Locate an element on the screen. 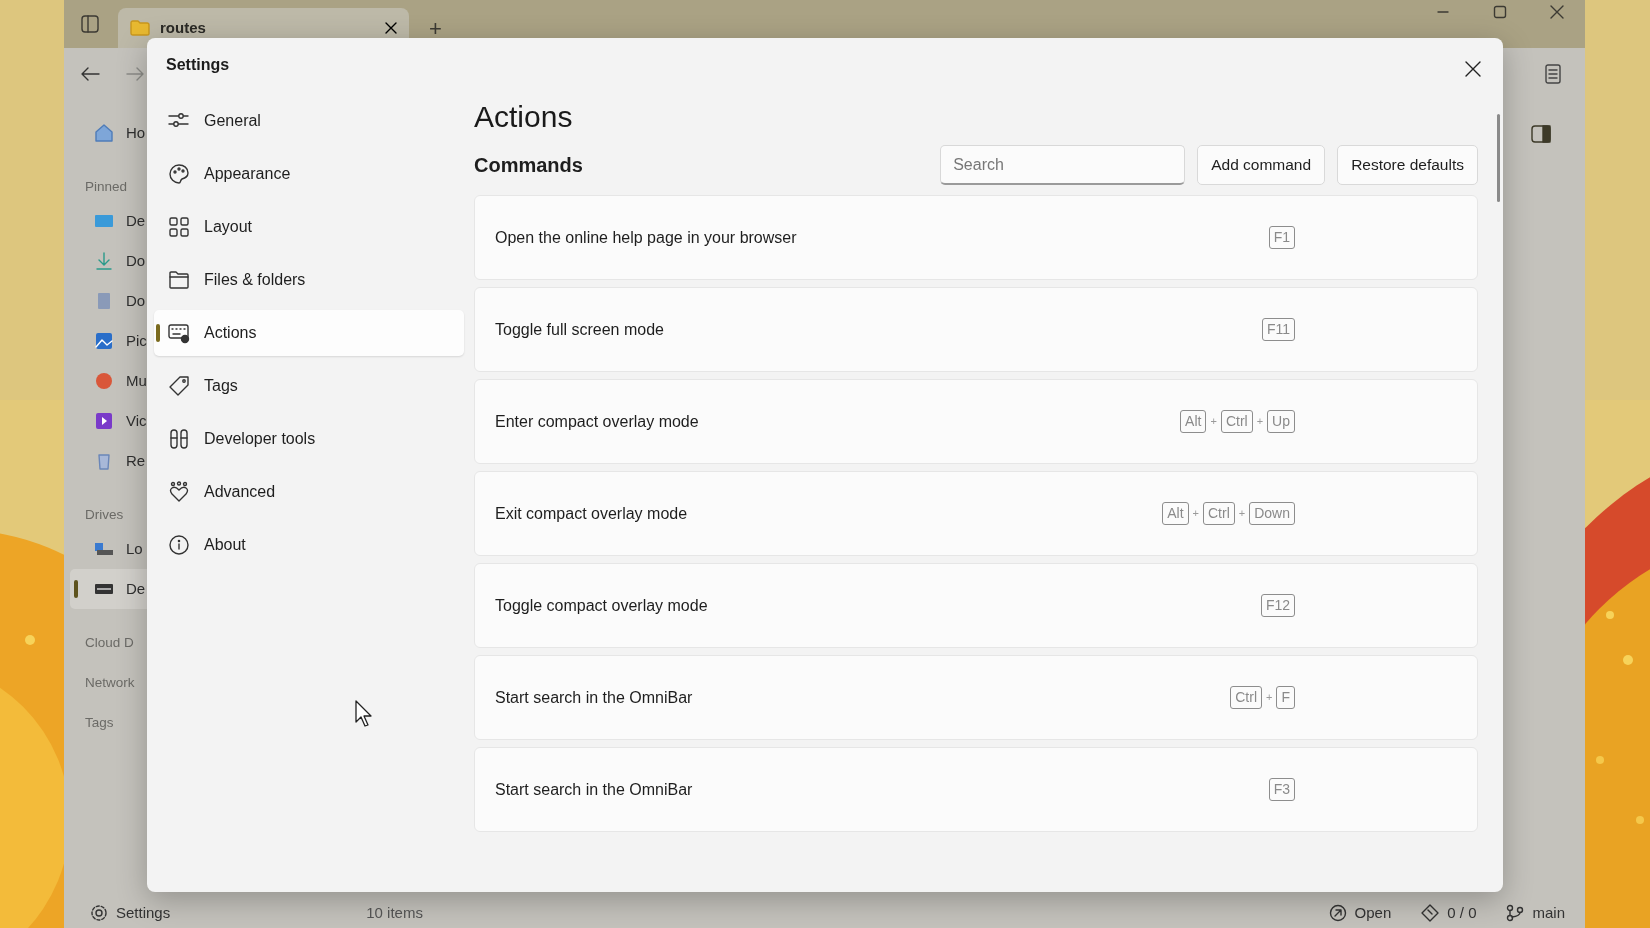 The image size is (1650, 928). branch-icon is located at coordinates (1515, 913).